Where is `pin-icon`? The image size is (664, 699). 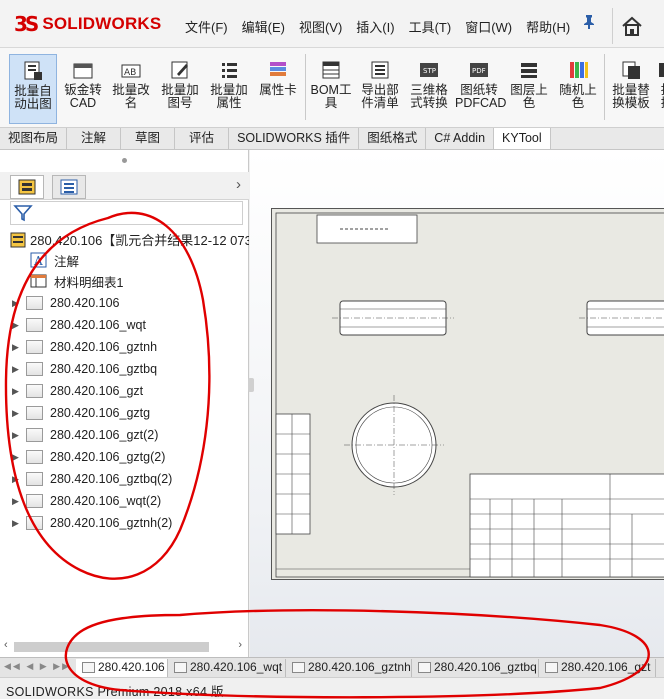 pin-icon is located at coordinates (589, 24).